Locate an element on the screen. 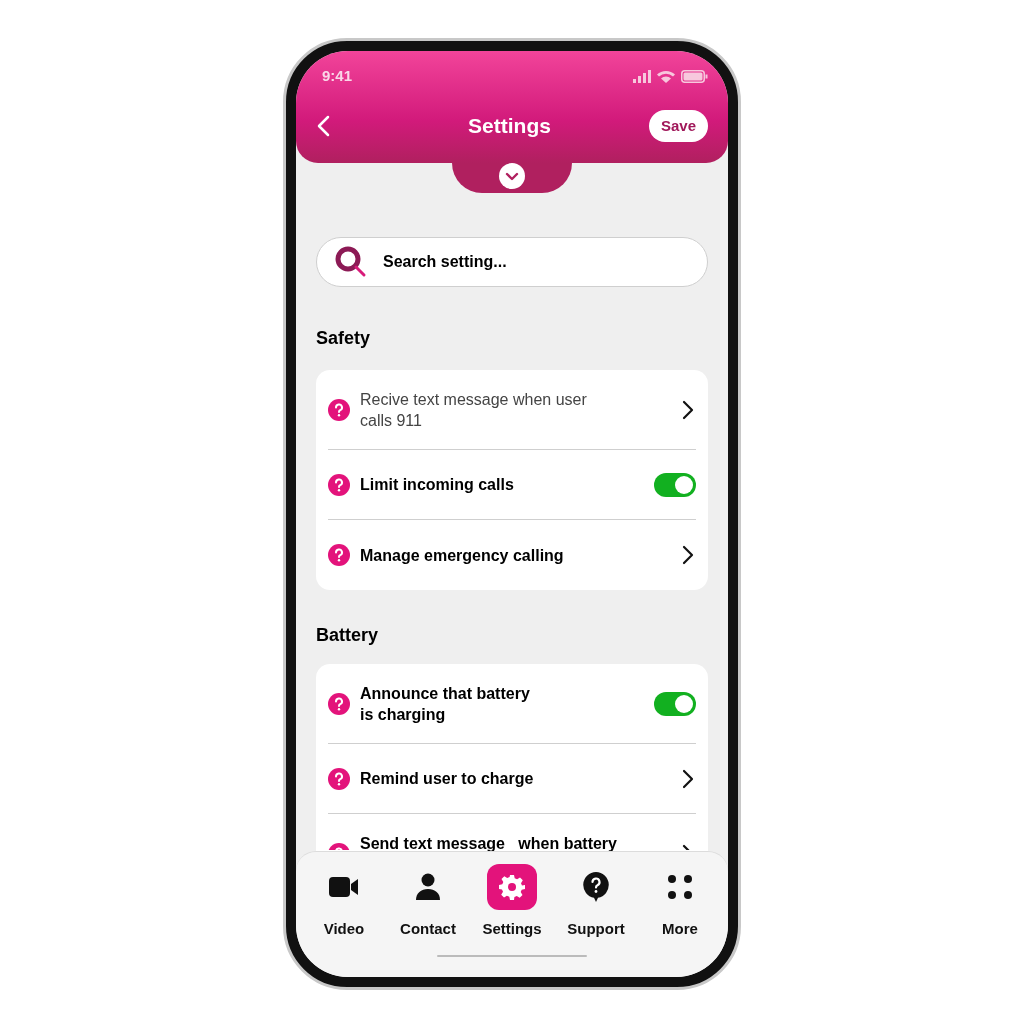 The image size is (1024, 1024). person-icon is located at coordinates (428, 887).